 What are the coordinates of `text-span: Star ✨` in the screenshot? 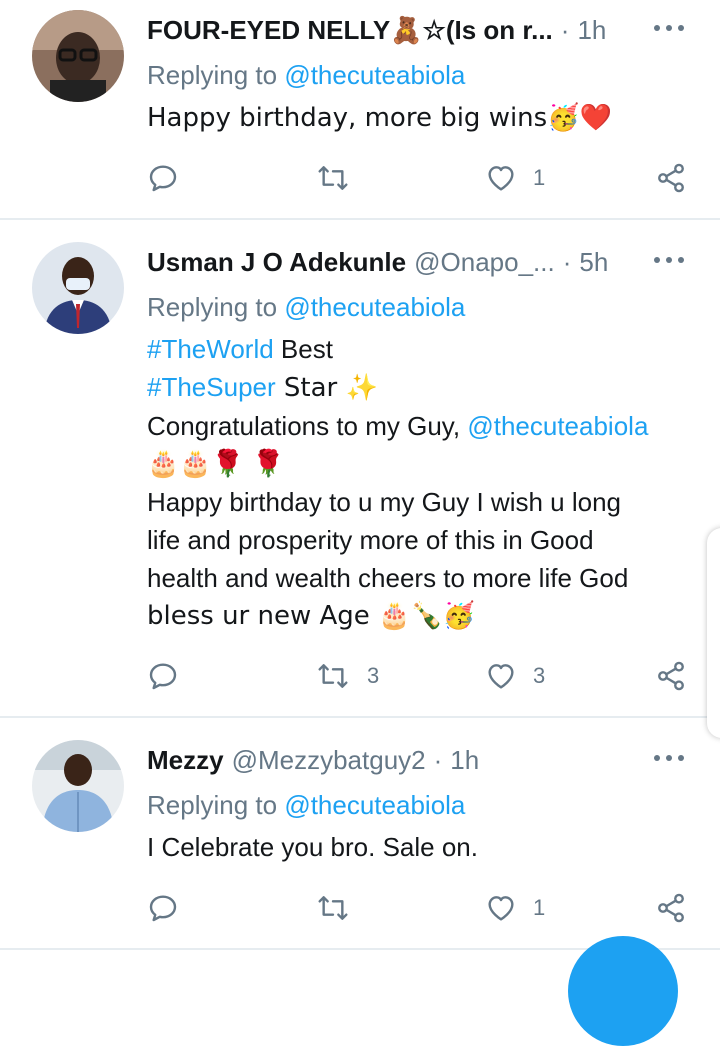 It's located at (326, 388).